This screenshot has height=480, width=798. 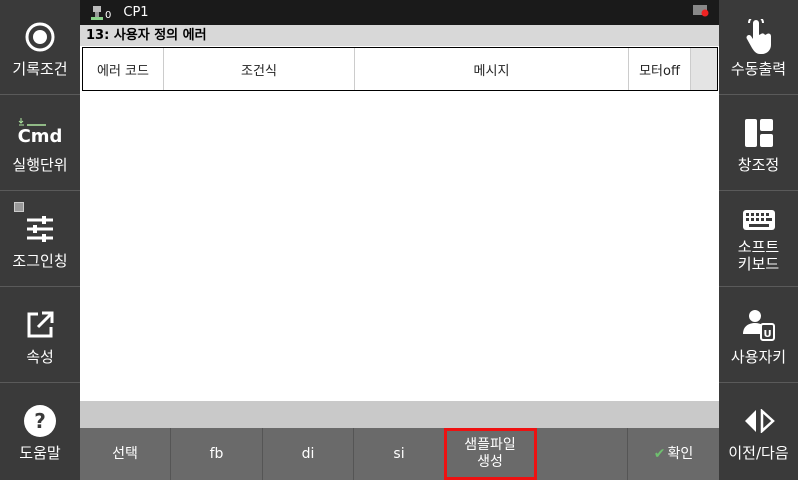 What do you see at coordinates (758, 255) in the screenshot?
I see `soft-keyboard-label: 소프트 키보드` at bounding box center [758, 255].